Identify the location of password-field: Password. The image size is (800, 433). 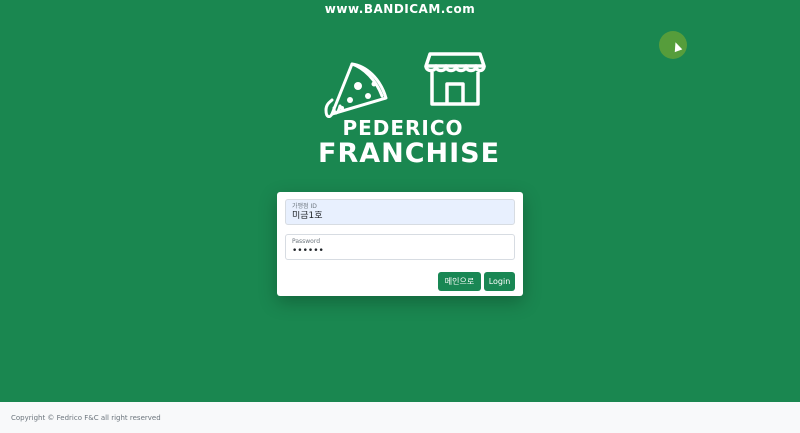
(400, 247).